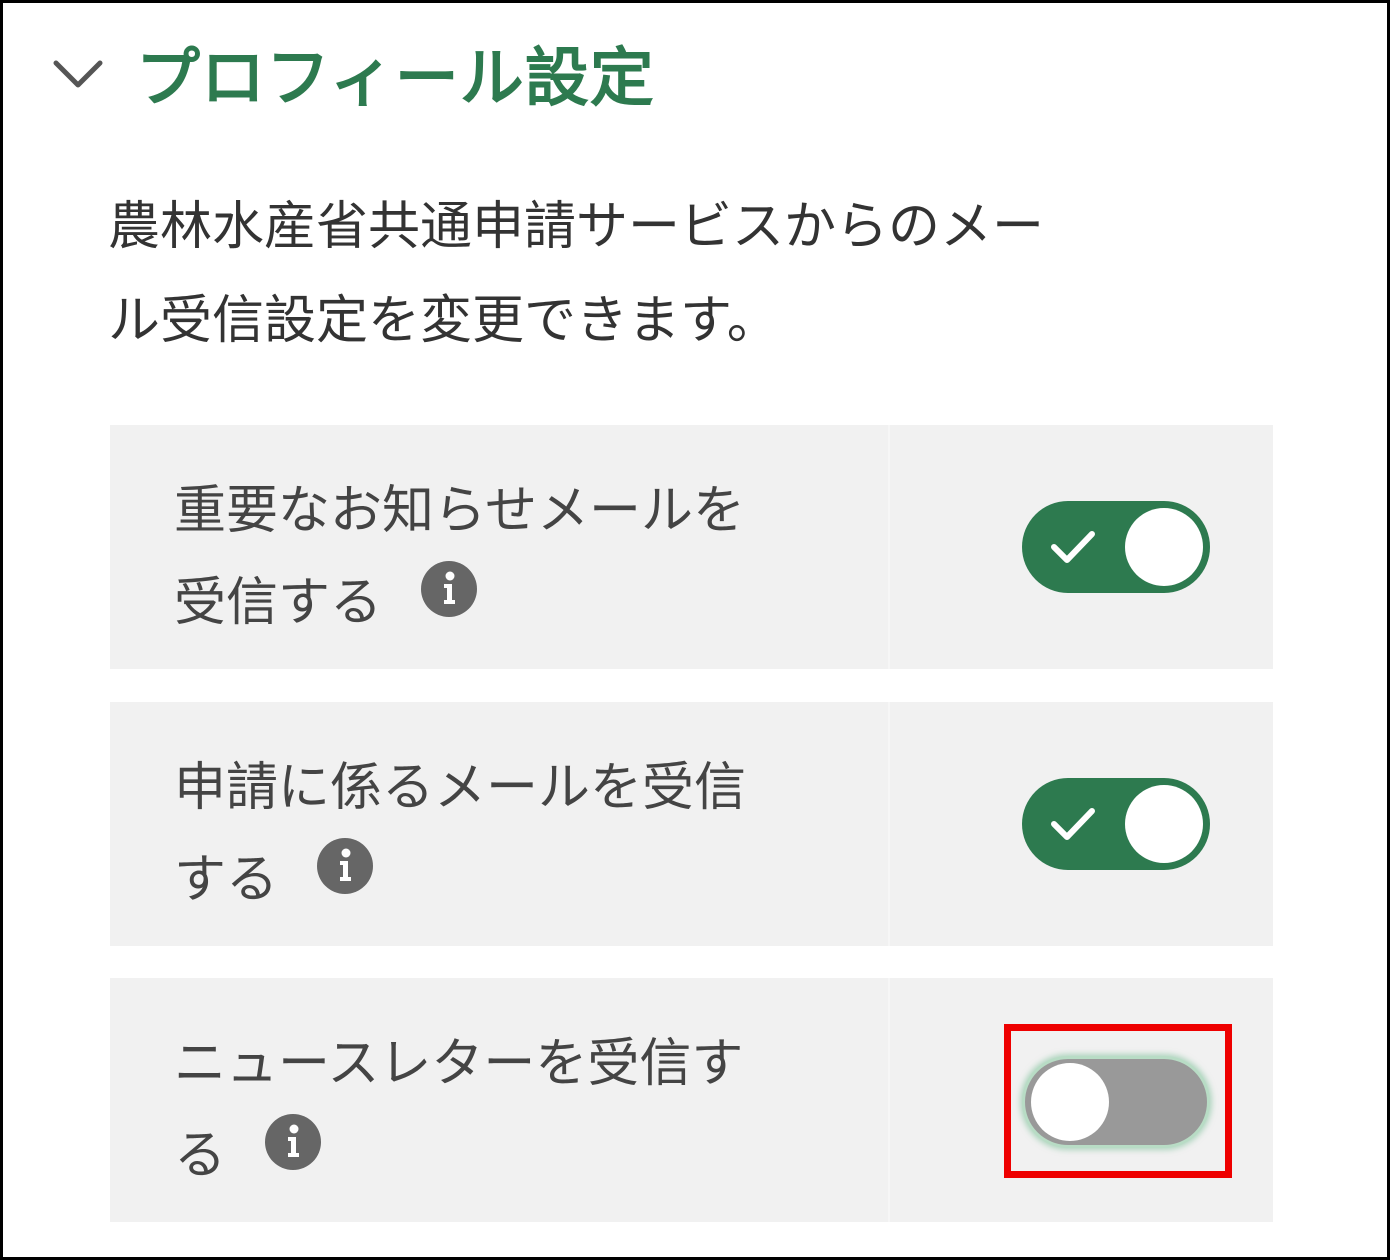 The image size is (1390, 1260). What do you see at coordinates (443, 321) in the screenshot?
I see `description-line: ル受信設定を変更できます。` at bounding box center [443, 321].